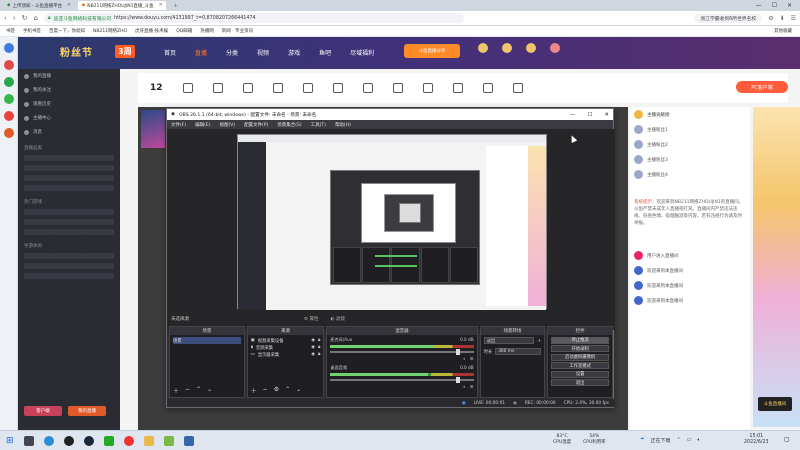  Describe the element at coordinates (793, 18) in the screenshot. I see `menu-icon: ☰` at that location.